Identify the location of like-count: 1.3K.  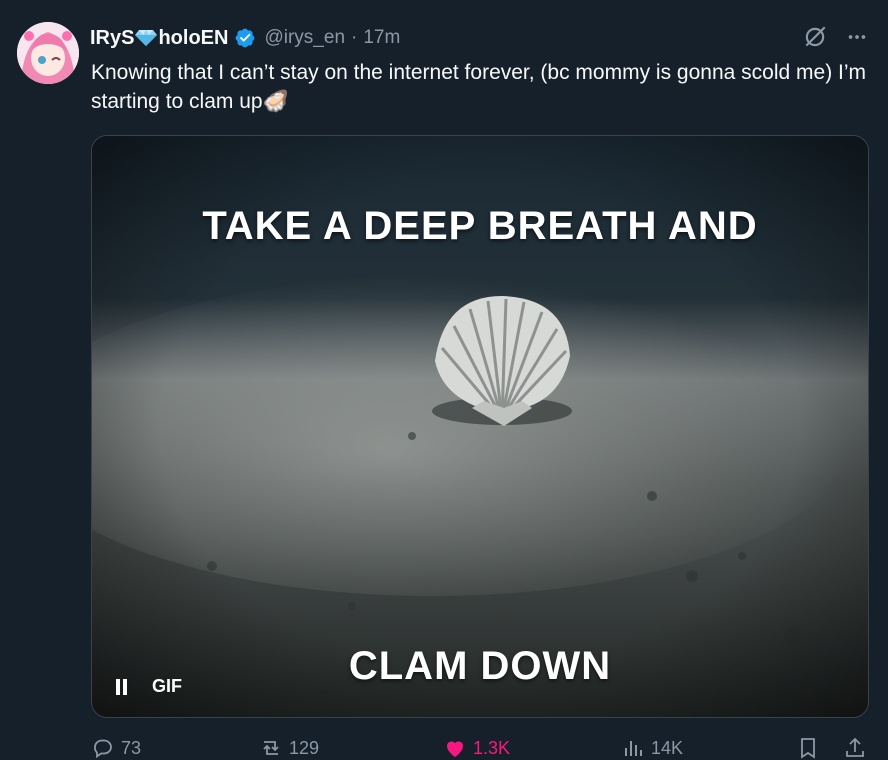
(492, 747).